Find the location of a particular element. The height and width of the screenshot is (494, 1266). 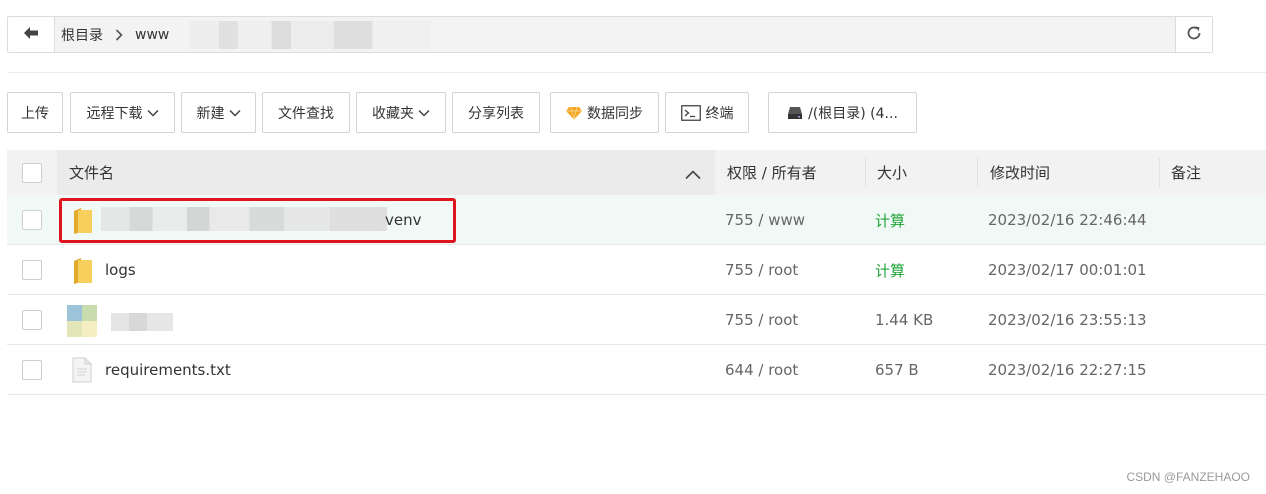

size-column-header: 大小 is located at coordinates (892, 172).